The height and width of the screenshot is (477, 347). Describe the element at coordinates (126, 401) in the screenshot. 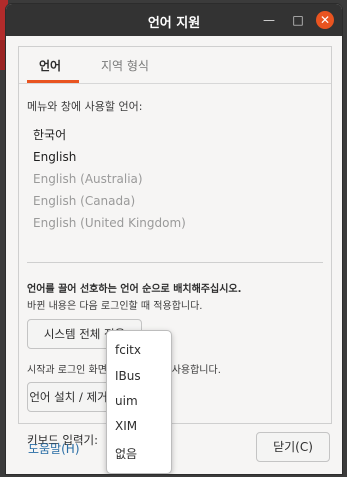

I see `menu-item-uim: uim` at that location.